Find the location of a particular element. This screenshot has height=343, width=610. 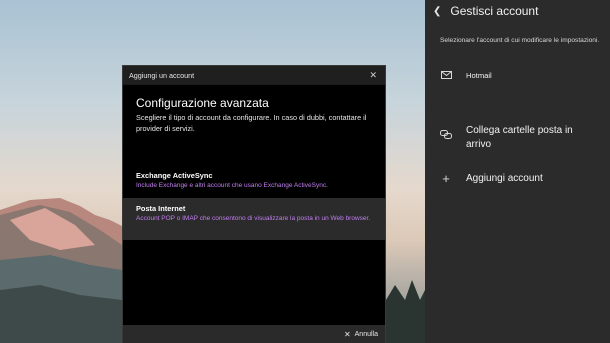

option-title: Posta Internet is located at coordinates (161, 208).